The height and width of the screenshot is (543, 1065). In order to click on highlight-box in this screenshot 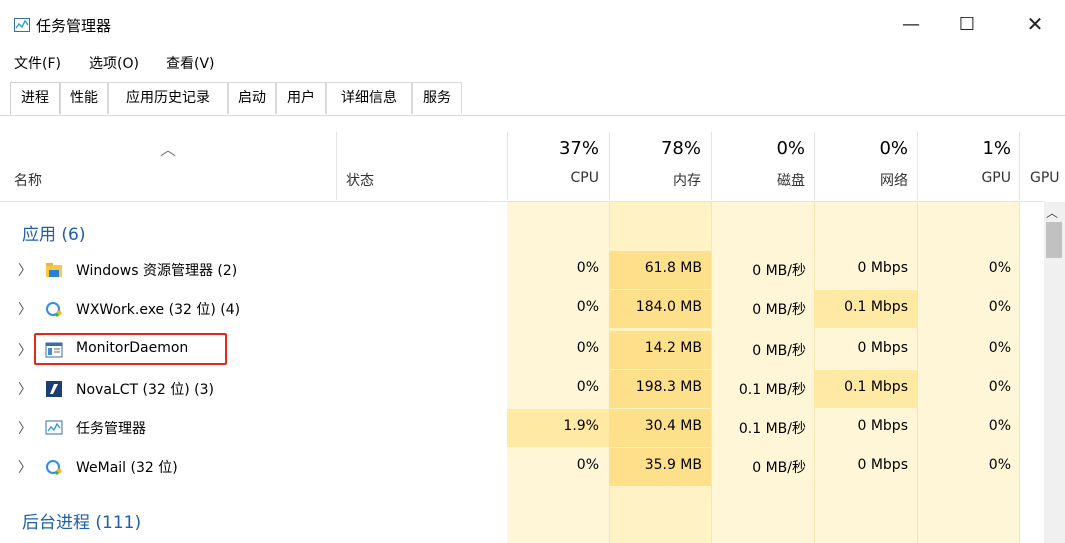, I will do `click(130, 349)`.